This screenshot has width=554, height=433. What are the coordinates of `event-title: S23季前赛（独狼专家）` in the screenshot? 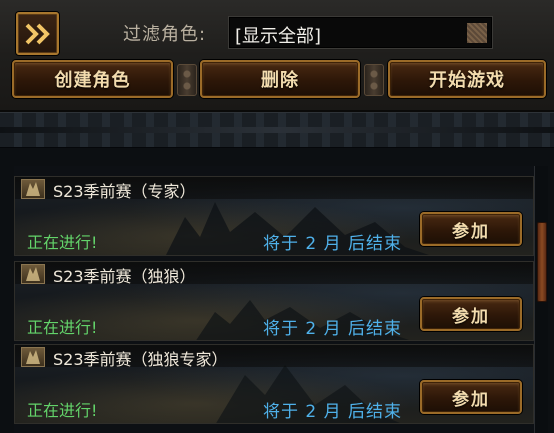 It's located at (140, 359).